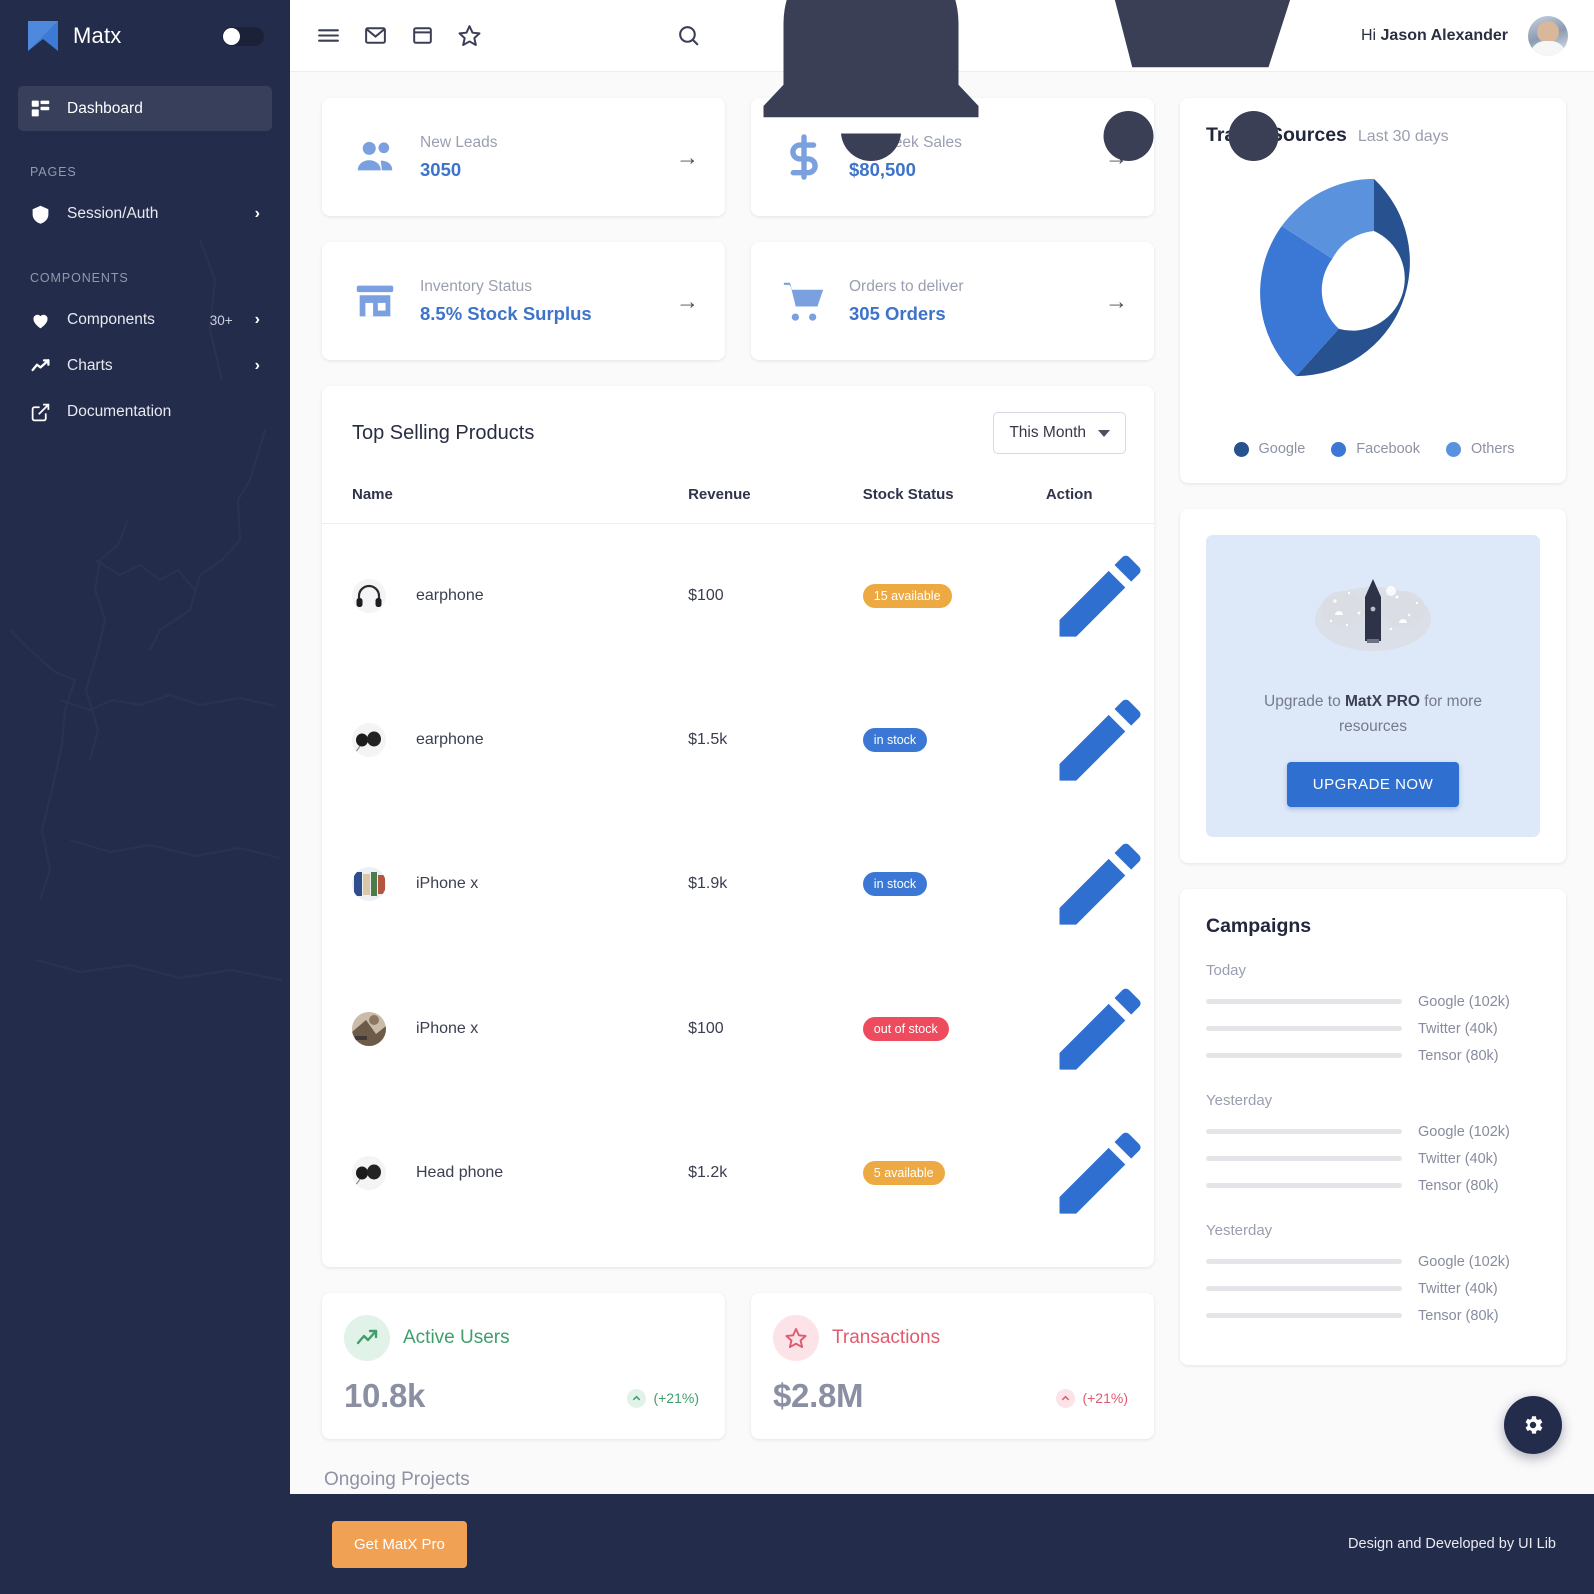 The height and width of the screenshot is (1594, 1594). I want to click on sidebar-item-dashboard: Dashboard, so click(145, 108).